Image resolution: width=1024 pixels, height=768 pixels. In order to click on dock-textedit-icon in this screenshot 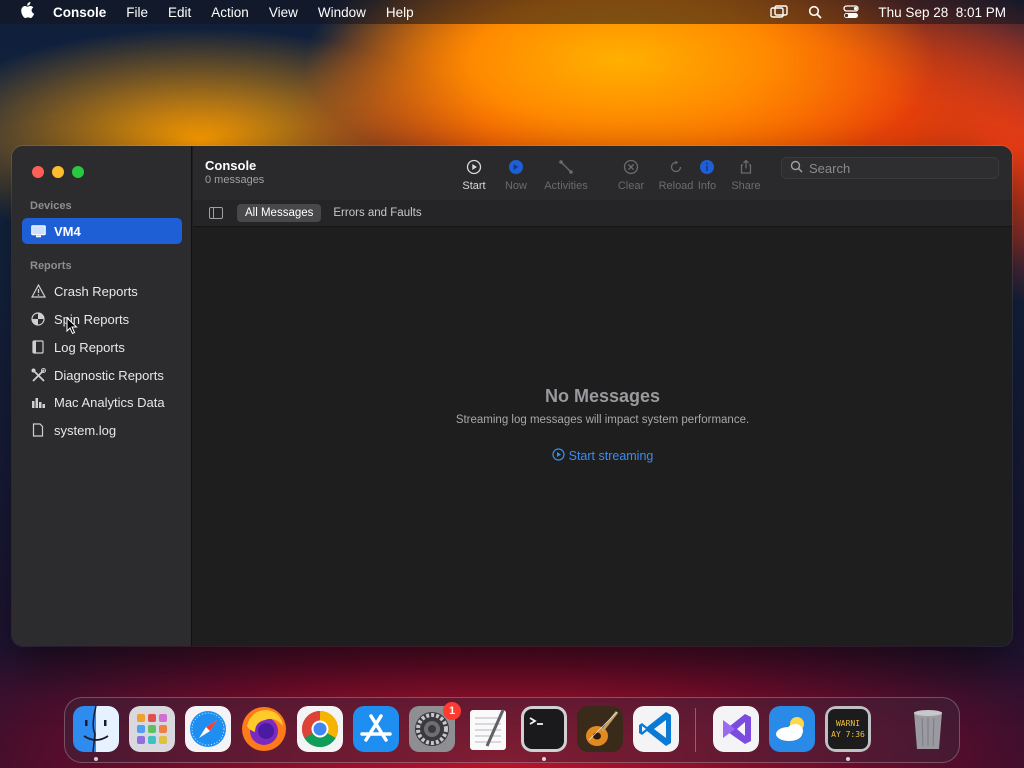, I will do `click(488, 729)`.